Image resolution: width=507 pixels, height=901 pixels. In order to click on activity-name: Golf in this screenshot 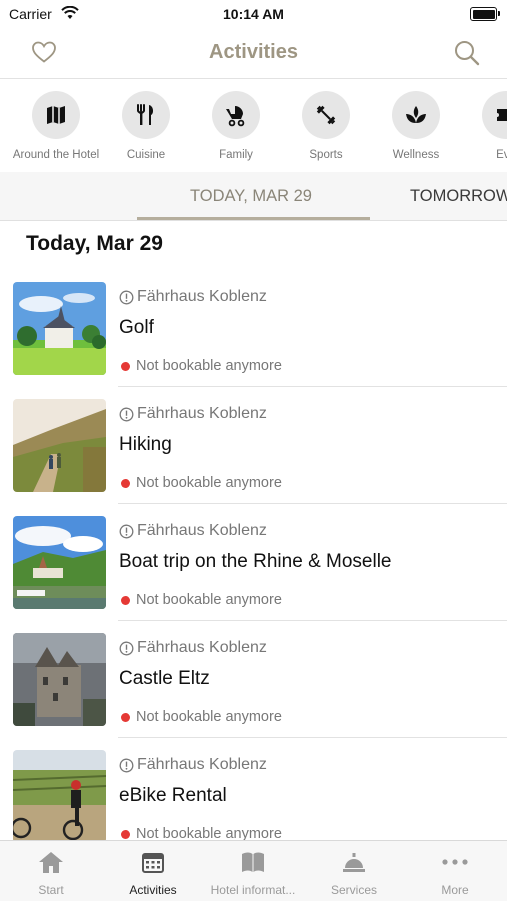, I will do `click(136, 327)`.